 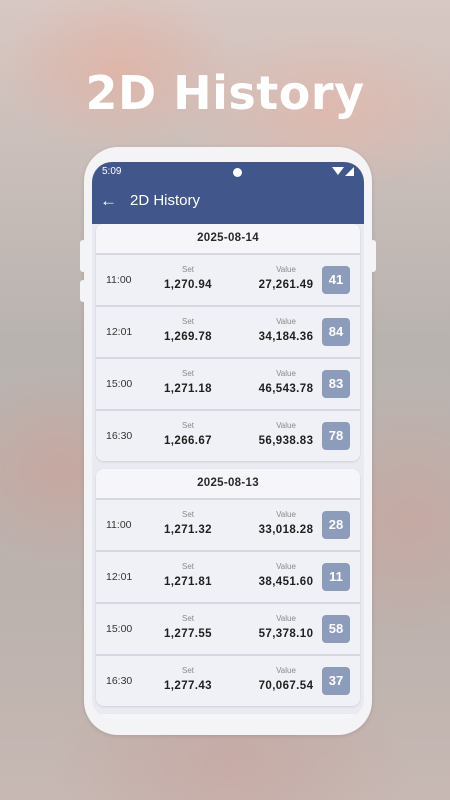 What do you see at coordinates (228, 238) in the screenshot?
I see `day-date: 2025-08-14` at bounding box center [228, 238].